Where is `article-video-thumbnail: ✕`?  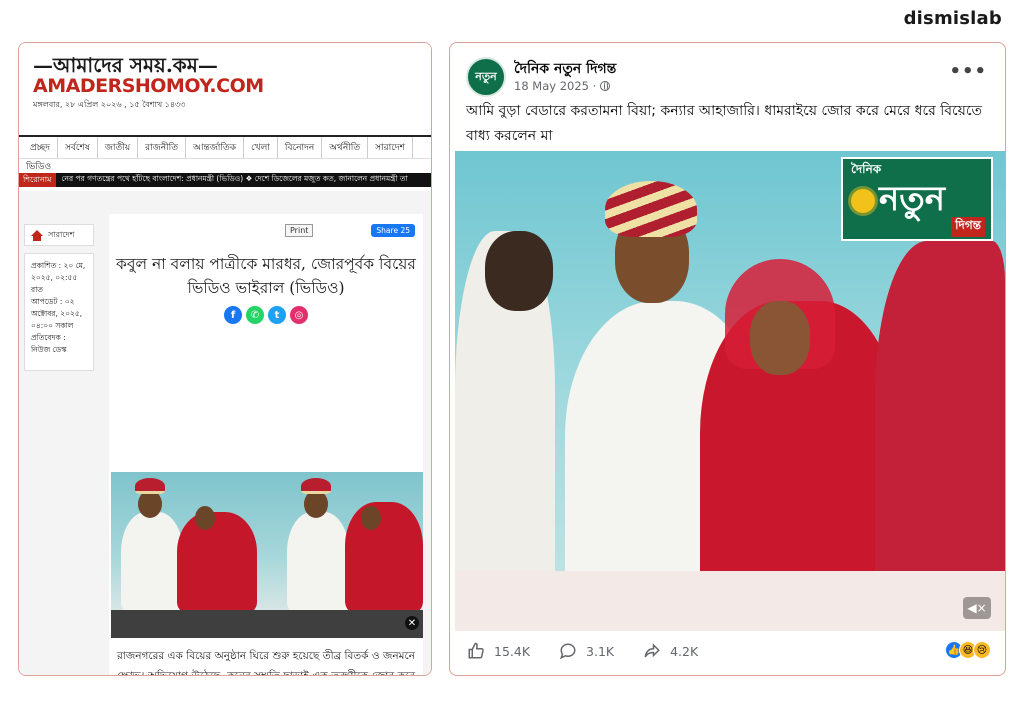
article-video-thumbnail: ✕ is located at coordinates (267, 555).